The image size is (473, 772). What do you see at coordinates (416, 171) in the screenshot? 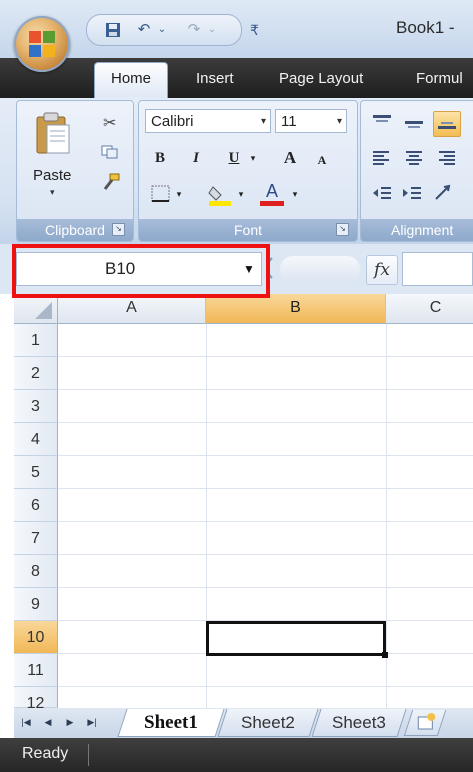
I see `alignment-group: Alignment` at bounding box center [416, 171].